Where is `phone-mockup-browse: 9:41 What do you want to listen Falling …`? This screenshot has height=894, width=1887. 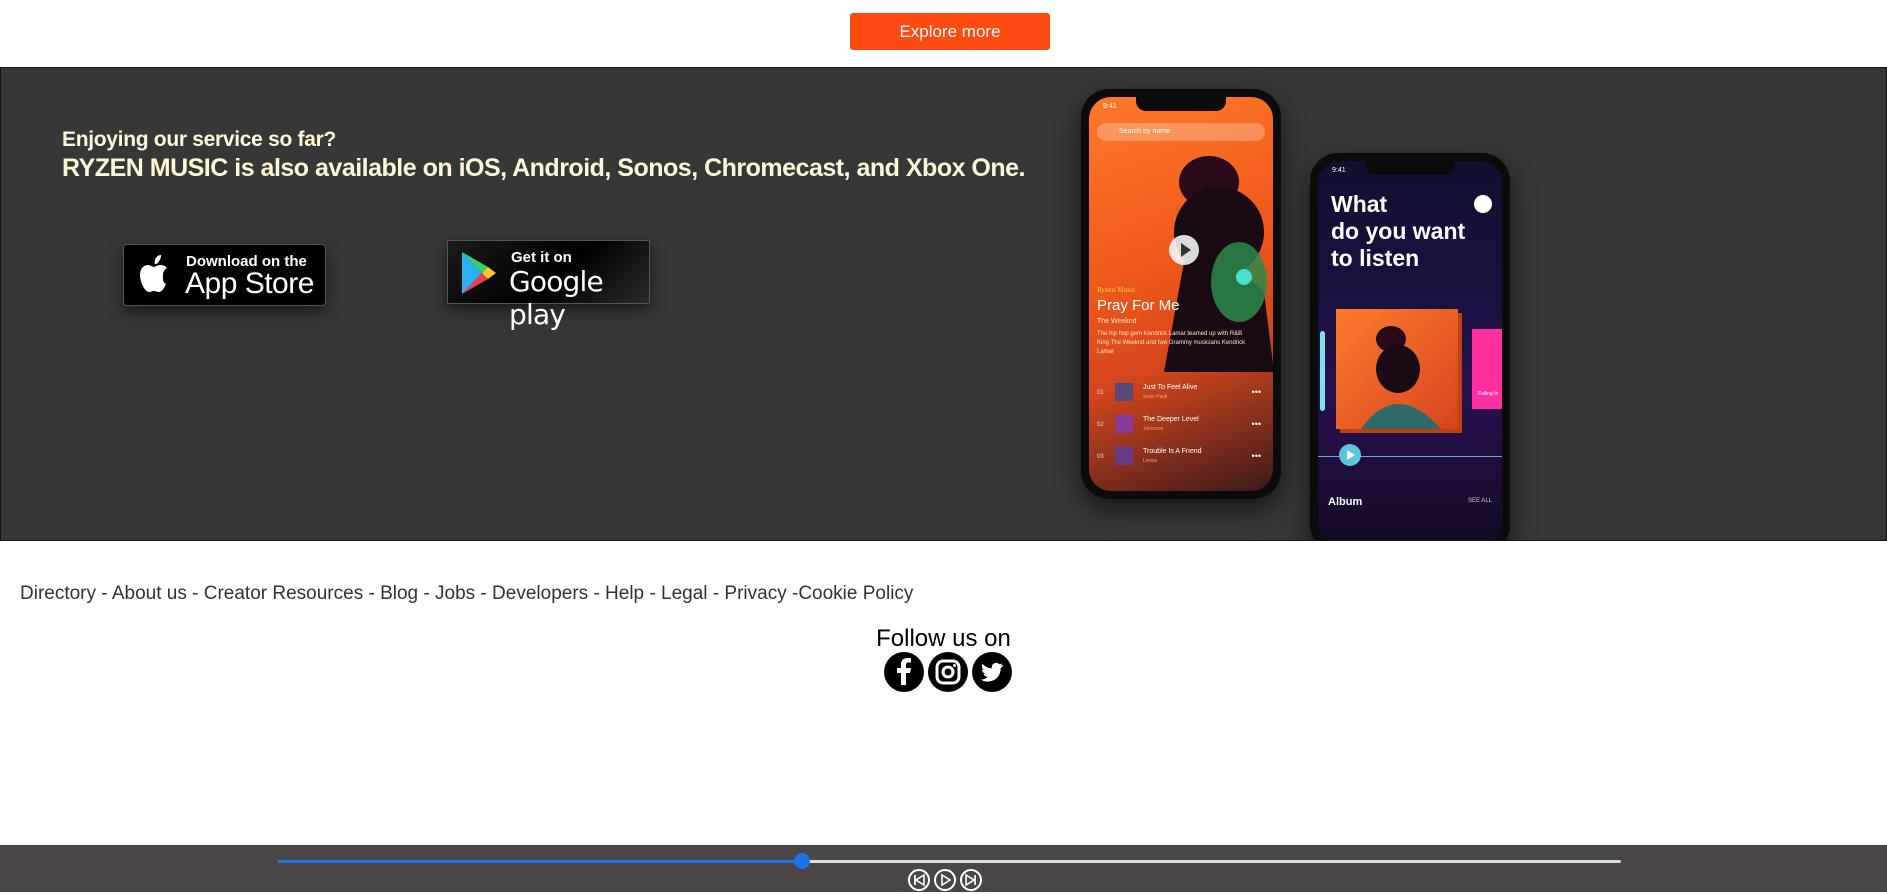 phone-mockup-browse: 9:41 What do you want to listen Falling … is located at coordinates (1410, 346).